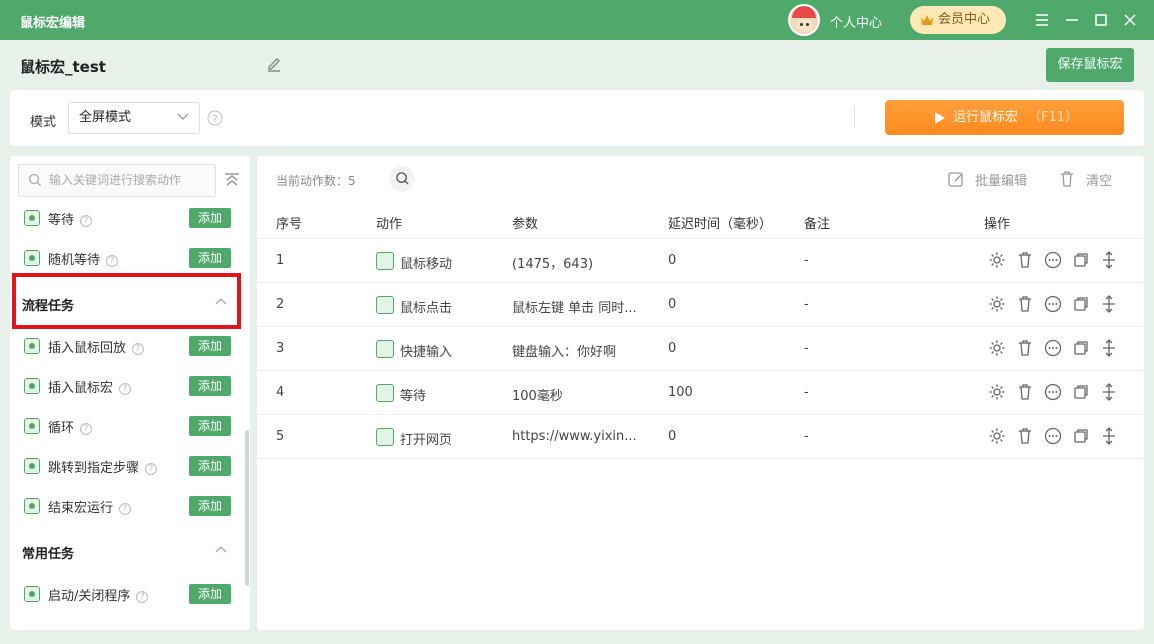 Image resolution: width=1154 pixels, height=644 pixels. I want to click on cell-note: -, so click(806, 260).